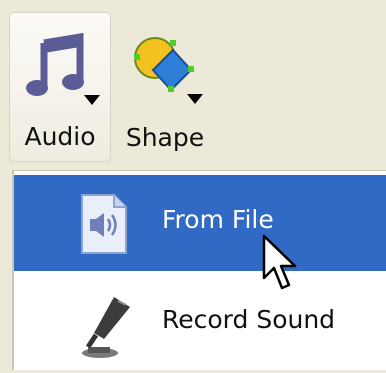  What do you see at coordinates (104, 226) in the screenshot?
I see `audio-file-icon` at bounding box center [104, 226].